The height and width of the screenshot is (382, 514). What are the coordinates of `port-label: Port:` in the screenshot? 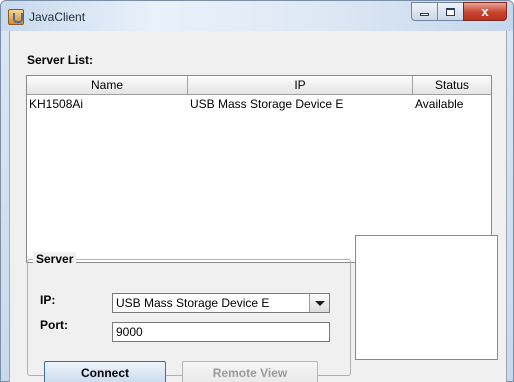 It's located at (54, 325).